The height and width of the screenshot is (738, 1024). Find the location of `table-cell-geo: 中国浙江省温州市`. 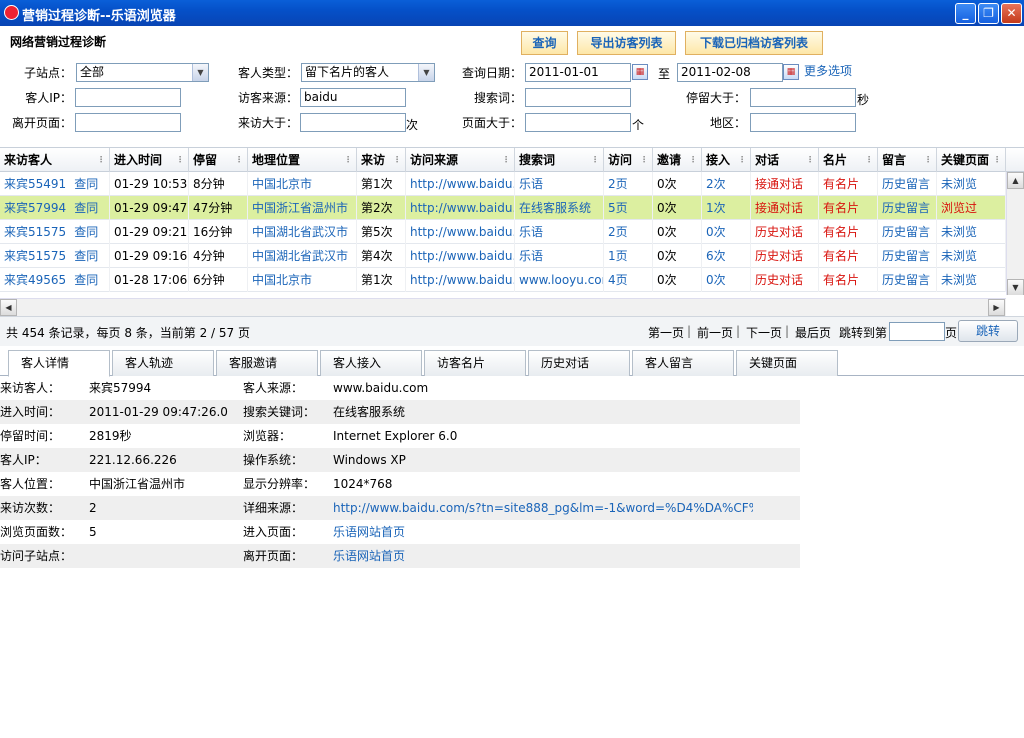

table-cell-geo: 中国浙江省温州市 is located at coordinates (302, 208).